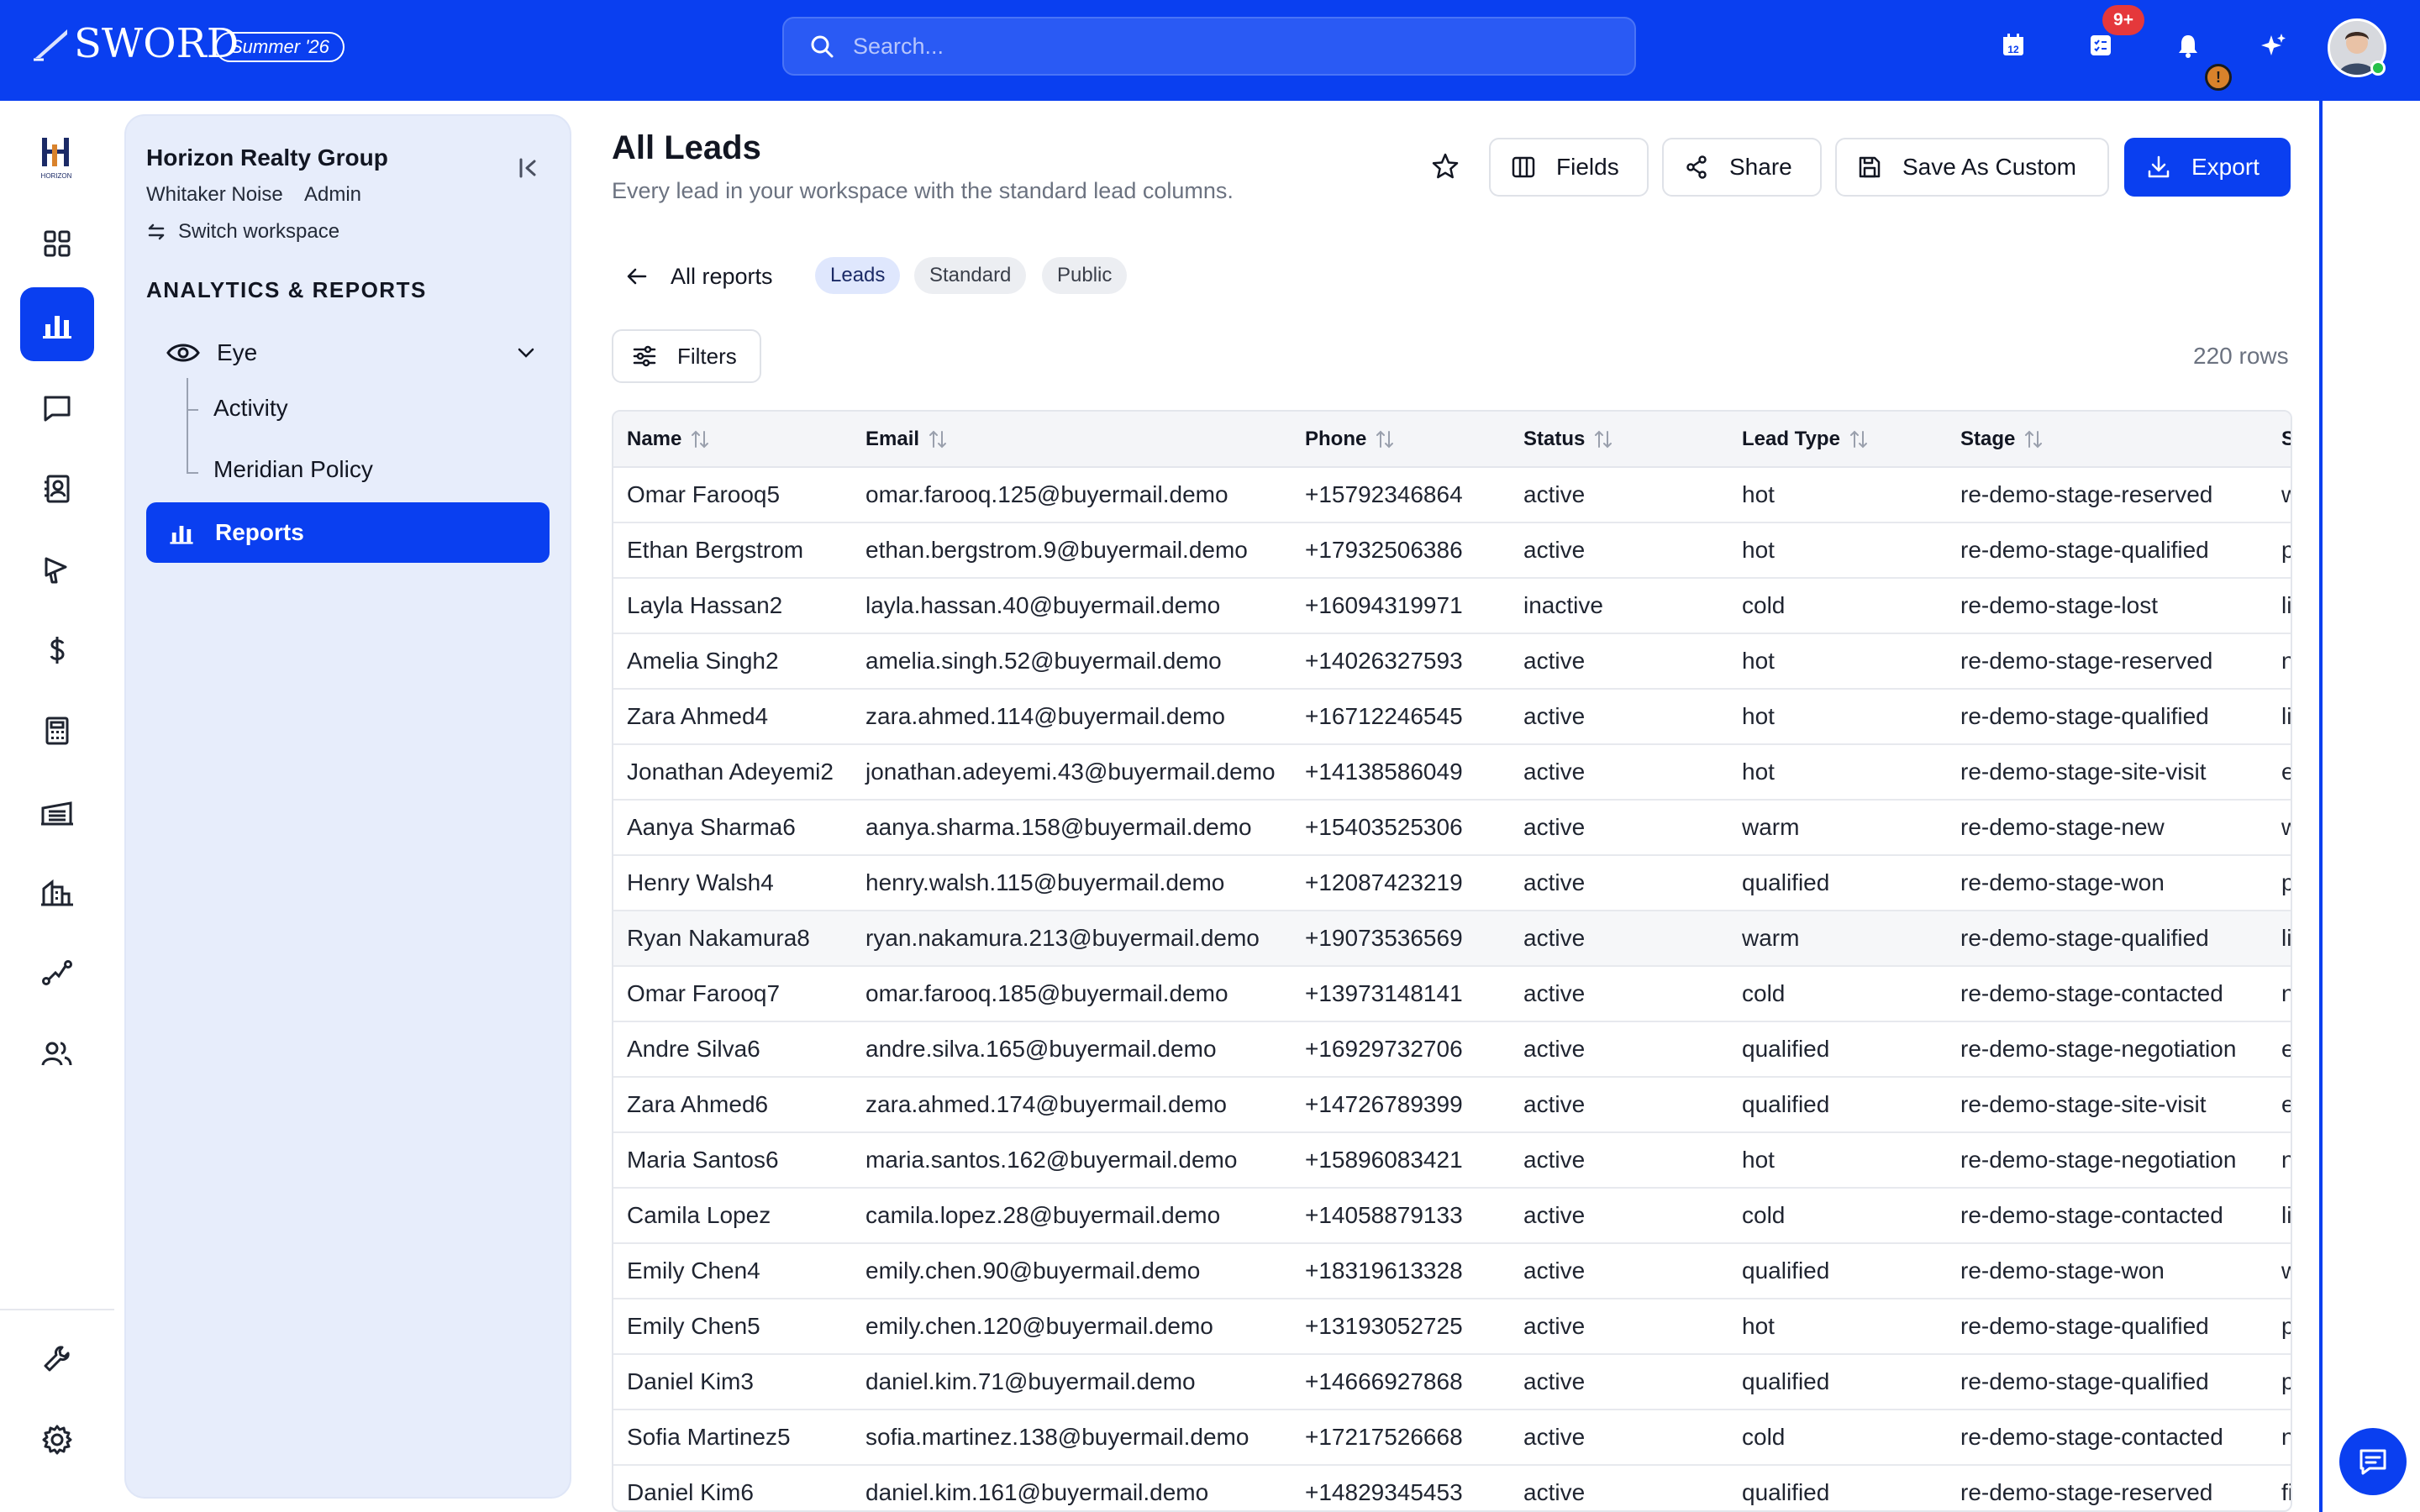  I want to click on calendar-icon: 12, so click(2013, 45).